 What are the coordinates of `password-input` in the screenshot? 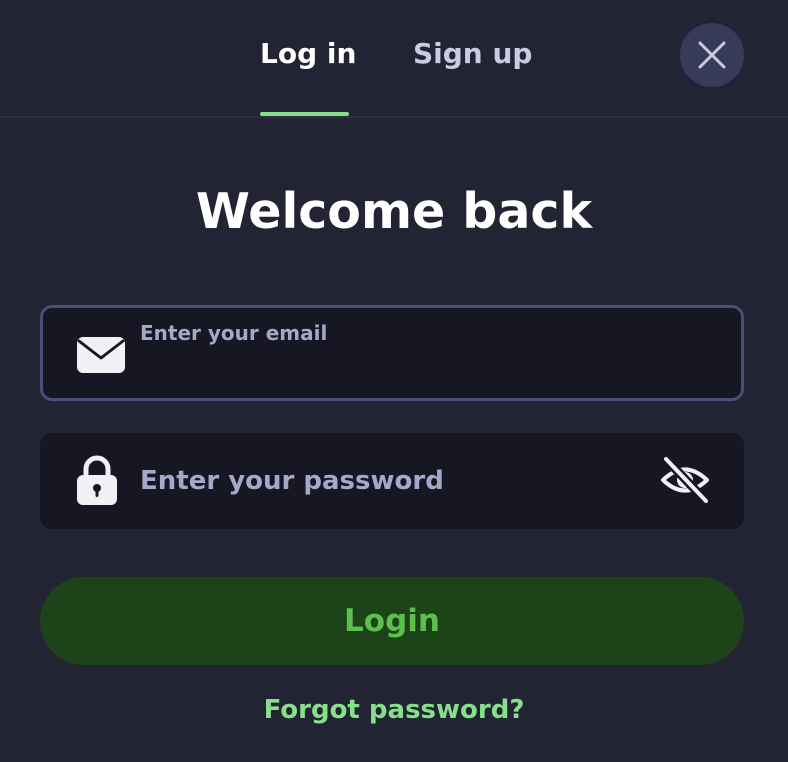 It's located at (380, 481).